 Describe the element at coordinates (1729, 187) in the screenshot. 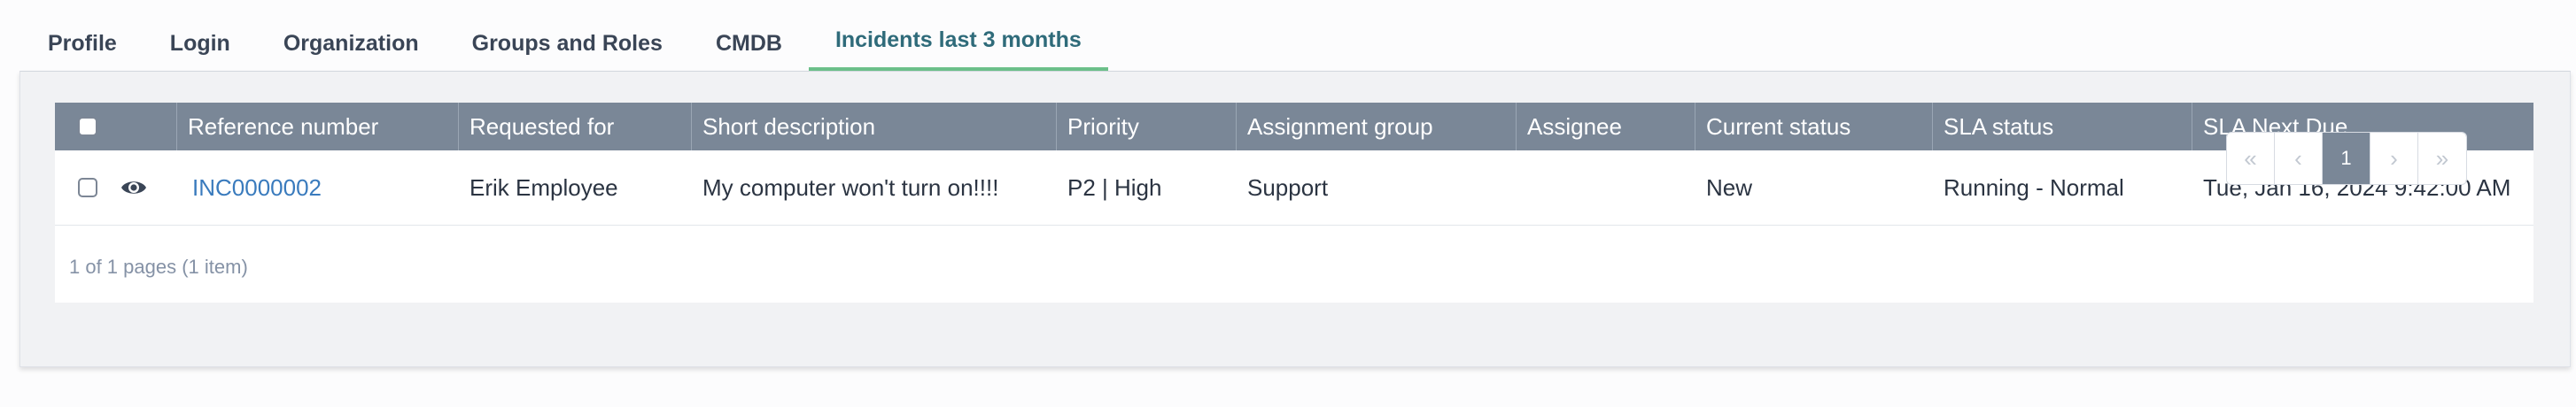

I see `current-status-cell: New` at that location.